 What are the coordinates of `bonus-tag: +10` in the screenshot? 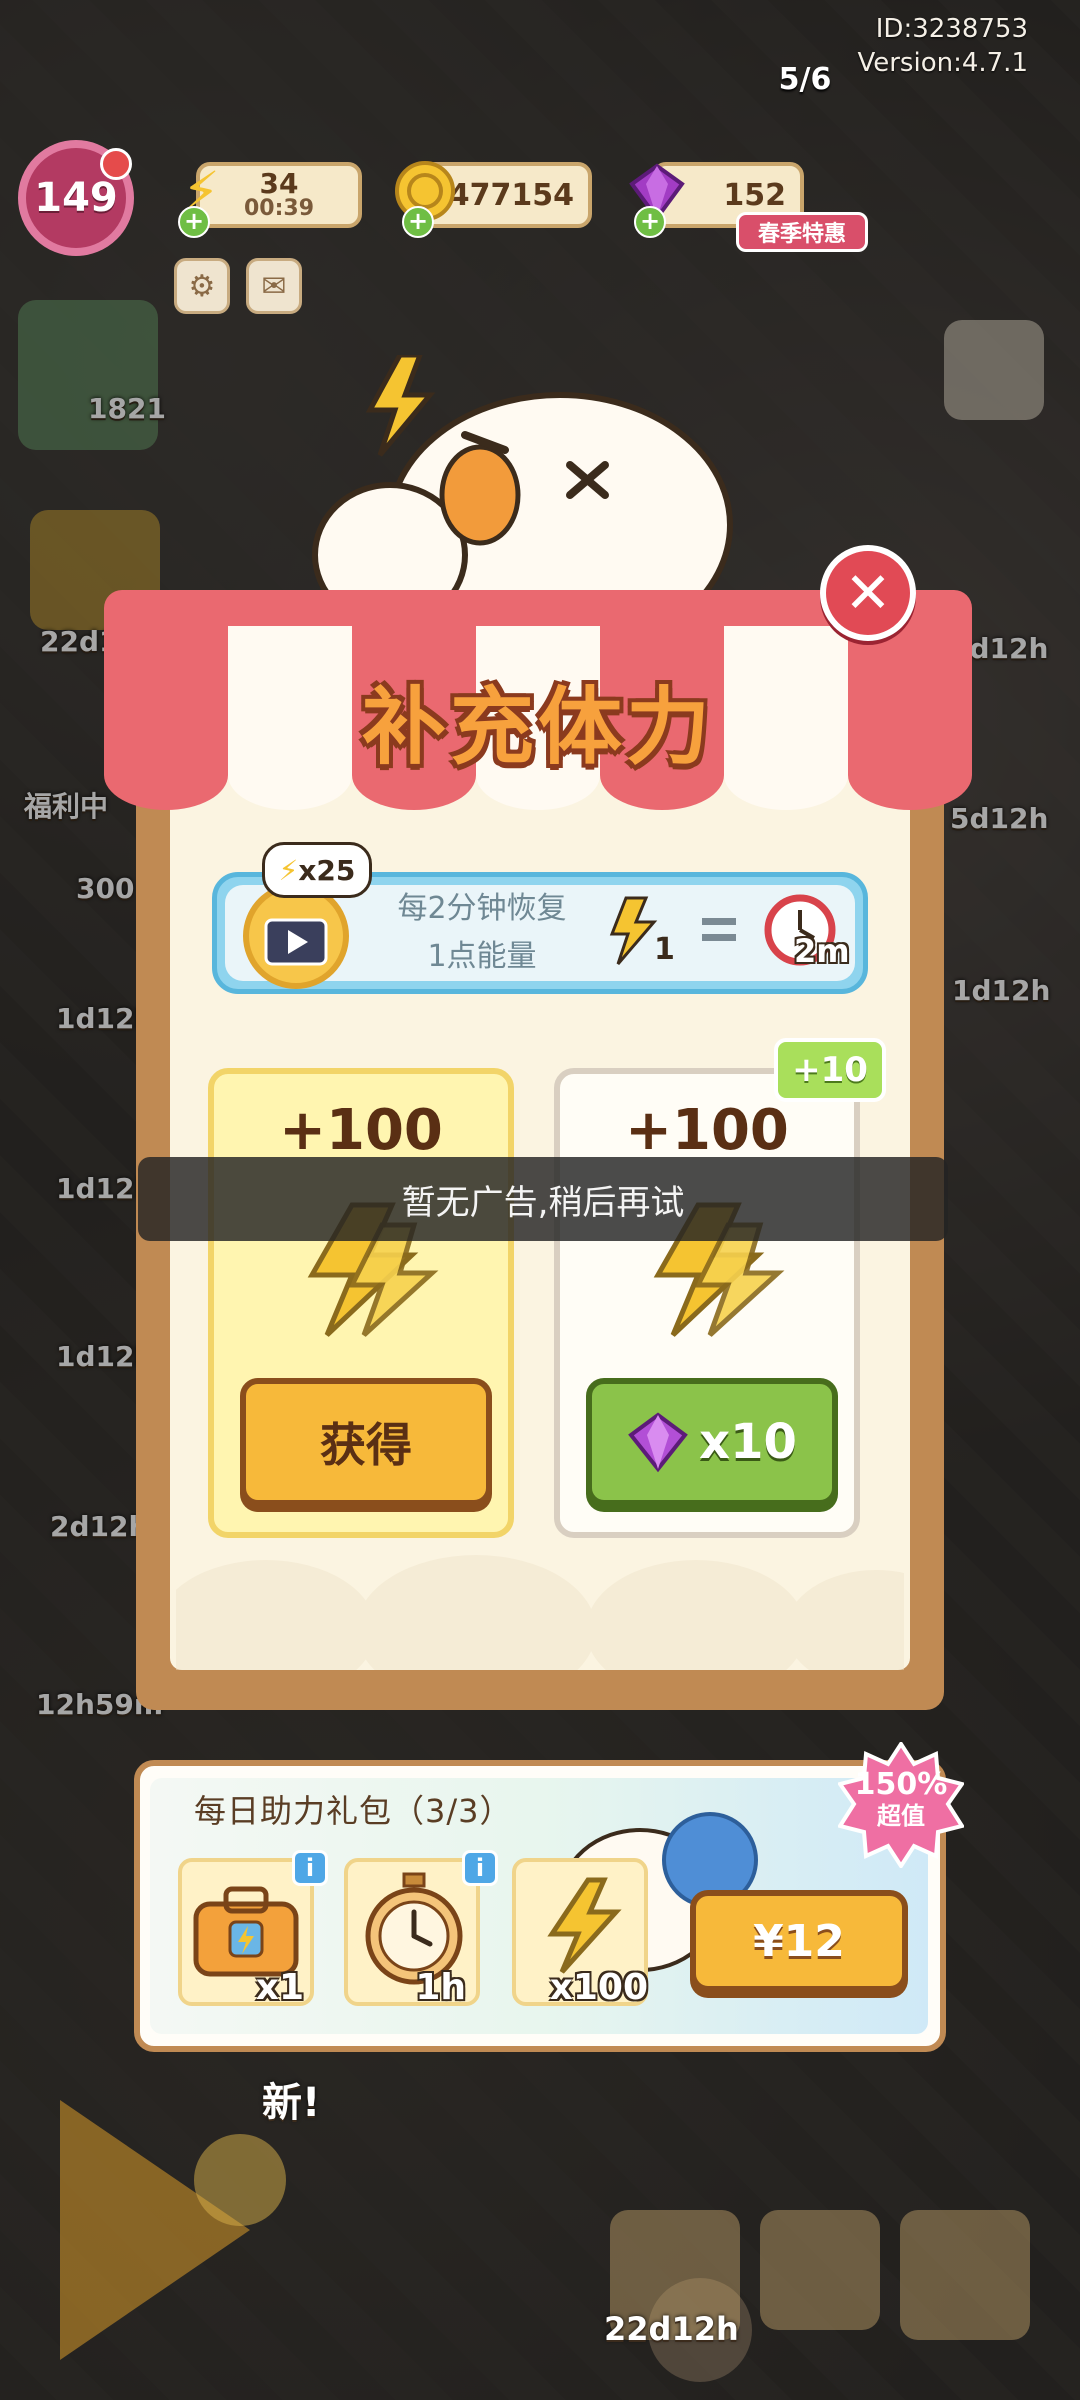 It's located at (830, 1070).